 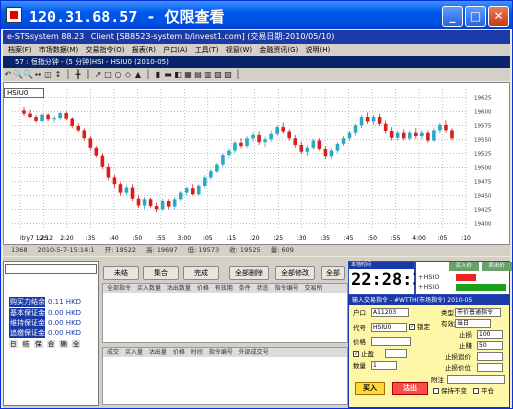 What do you see at coordinates (263, 288) in the screenshot?
I see `column-header: 状态` at bounding box center [263, 288].